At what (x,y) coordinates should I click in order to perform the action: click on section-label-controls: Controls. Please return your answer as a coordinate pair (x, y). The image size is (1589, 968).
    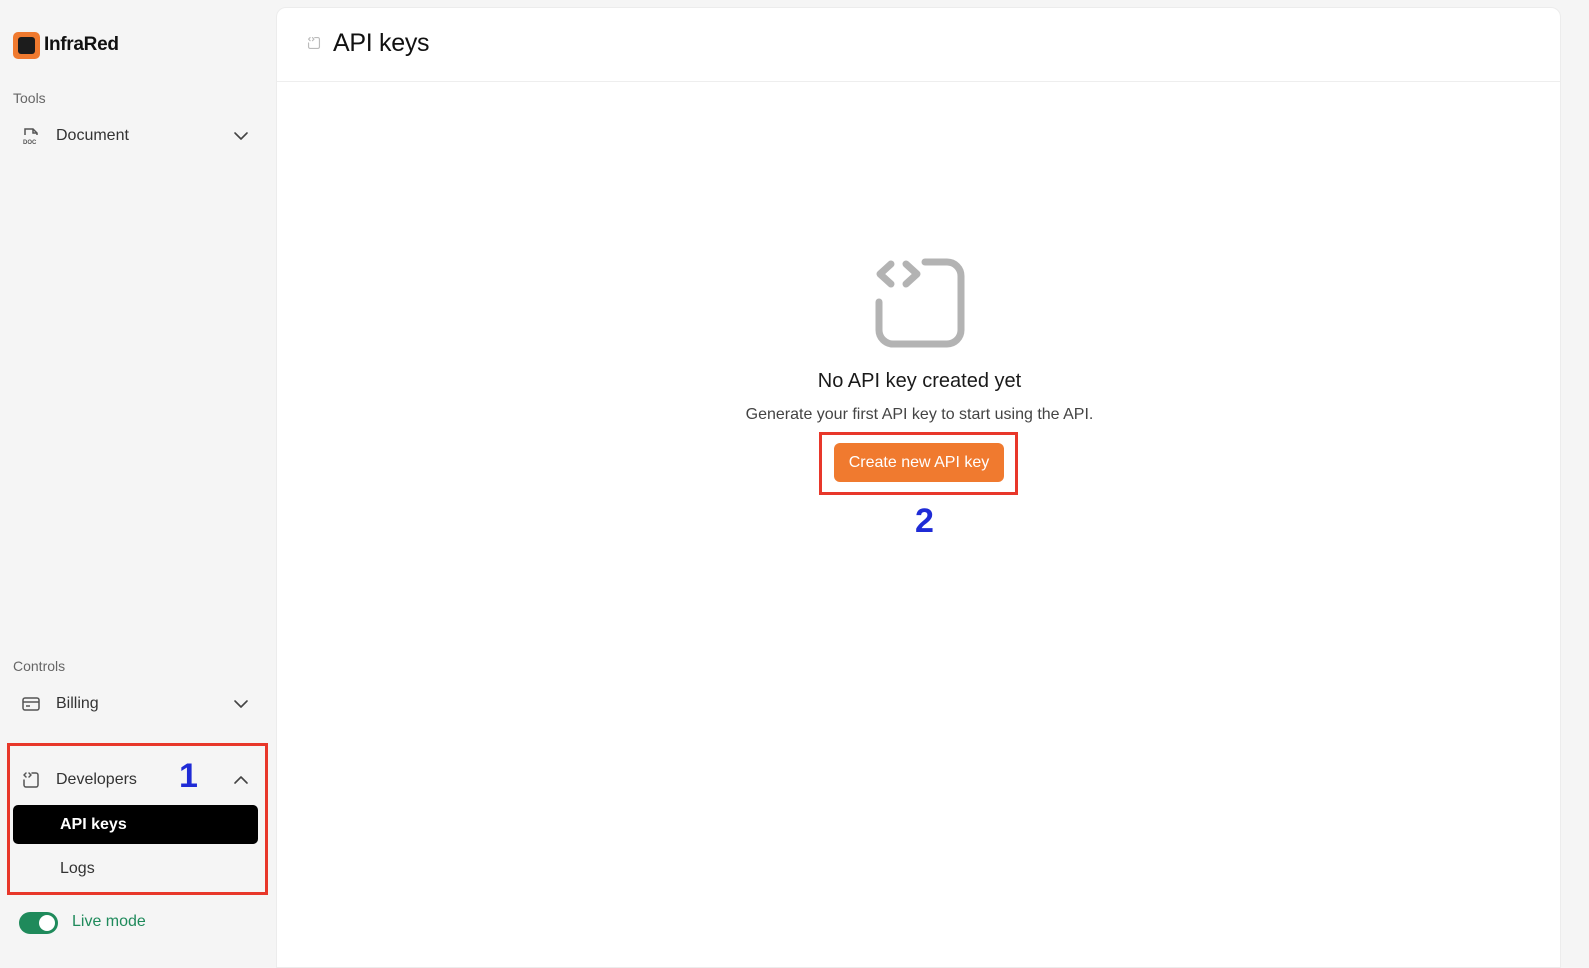
    Looking at the image, I should click on (39, 666).